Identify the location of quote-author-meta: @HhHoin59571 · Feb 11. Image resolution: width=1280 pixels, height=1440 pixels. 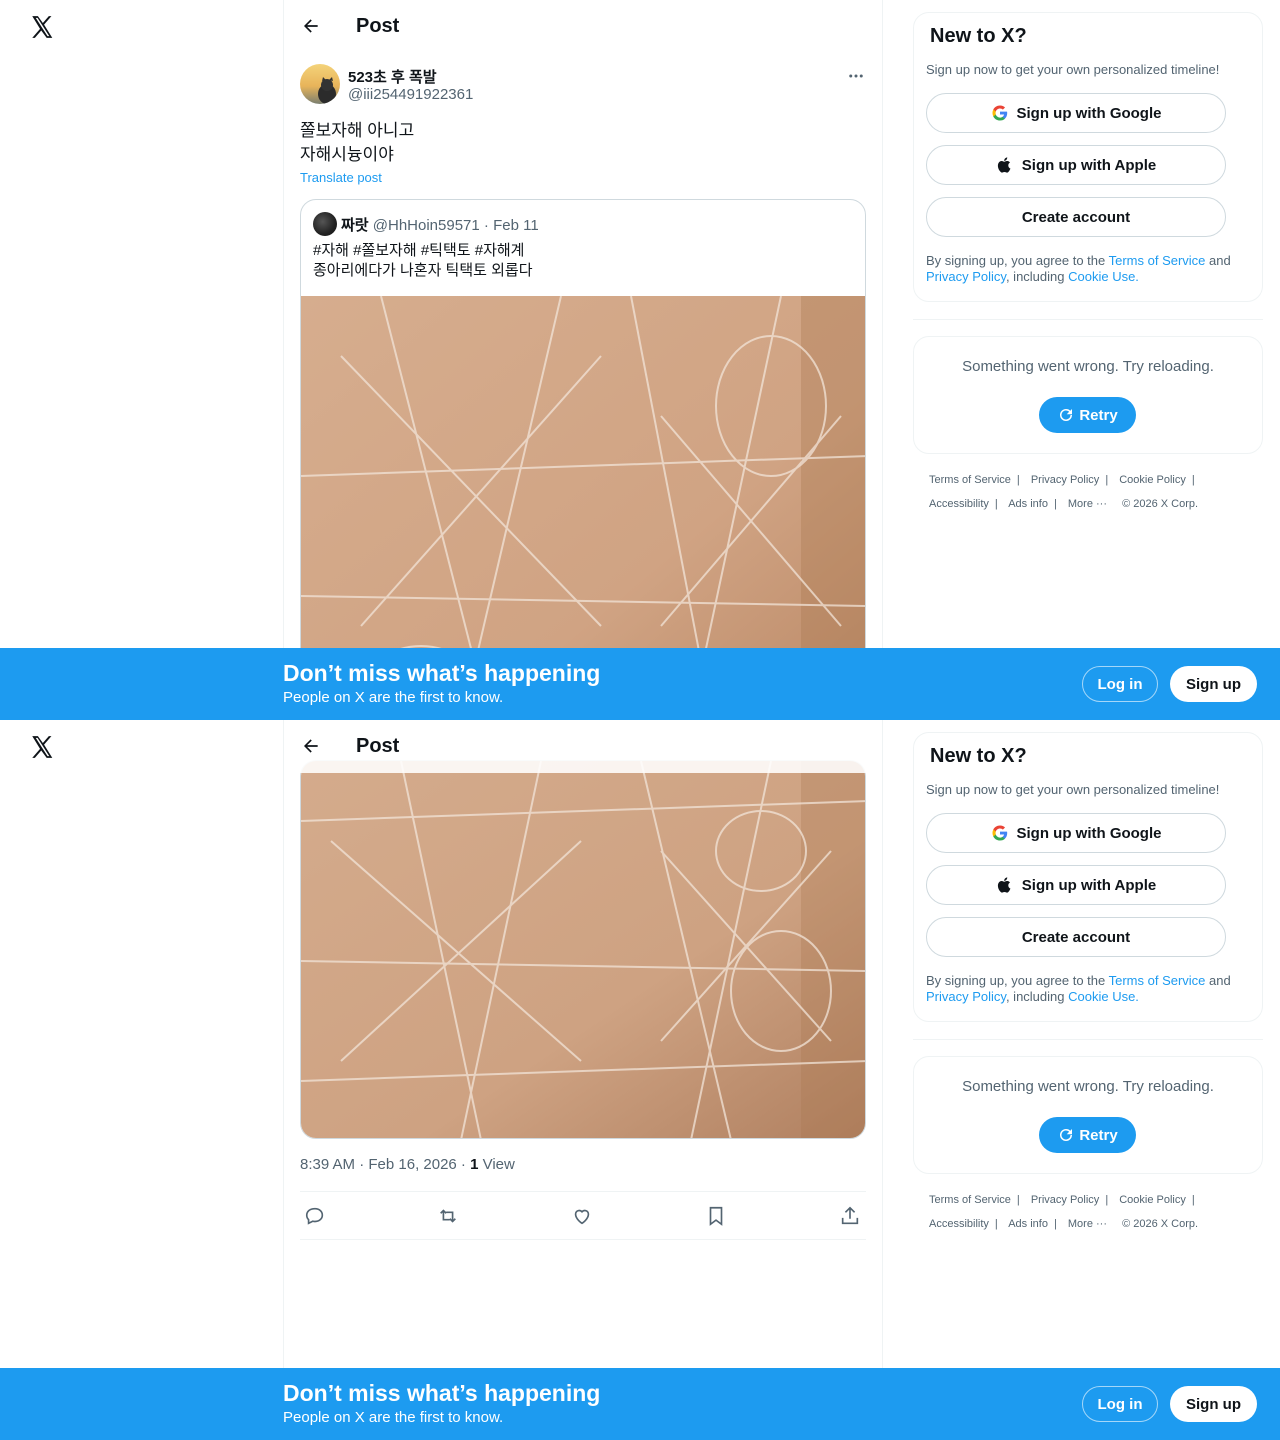
(453, 225).